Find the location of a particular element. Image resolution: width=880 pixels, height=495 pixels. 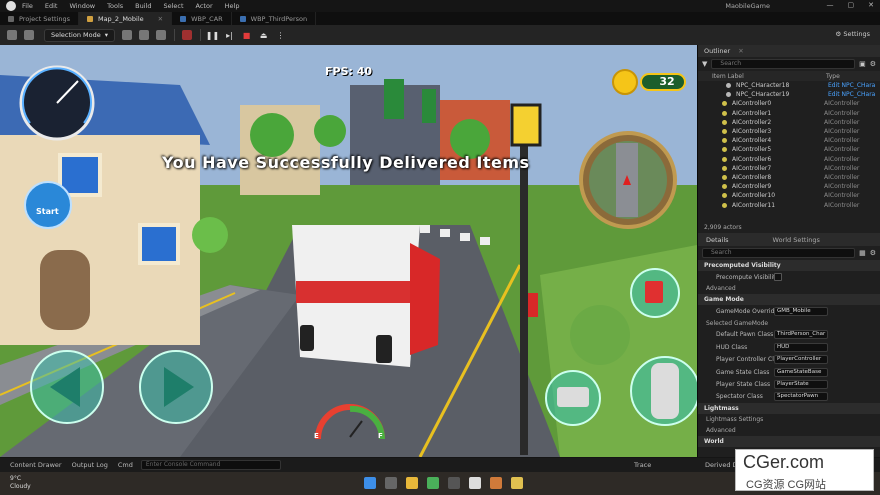

list-item: AIController10 AIController is located at coordinates (789, 195).